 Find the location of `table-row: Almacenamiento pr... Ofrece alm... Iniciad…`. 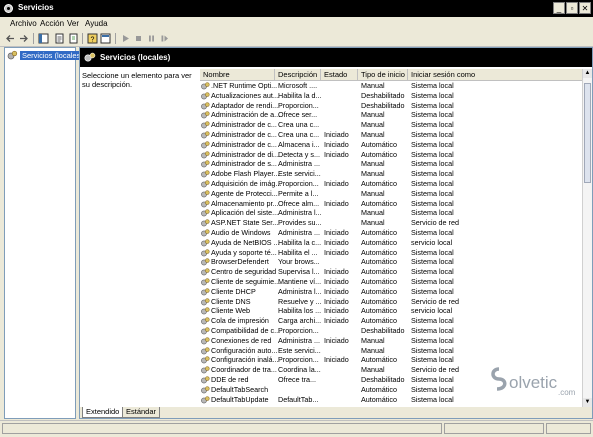

table-row: Almacenamiento pr... Ofrece alm... Iniciad… is located at coordinates (396, 204).